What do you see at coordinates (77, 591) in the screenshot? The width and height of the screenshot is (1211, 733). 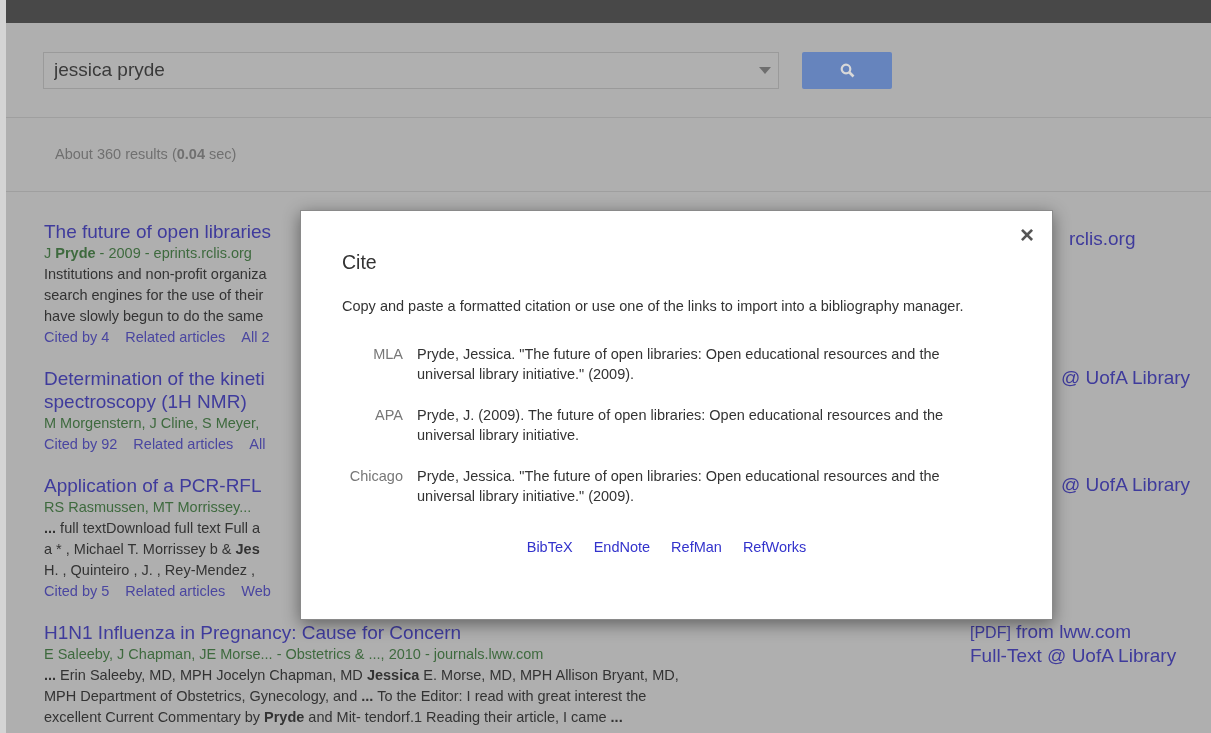 I see `result-link: Cited by 5` at bounding box center [77, 591].